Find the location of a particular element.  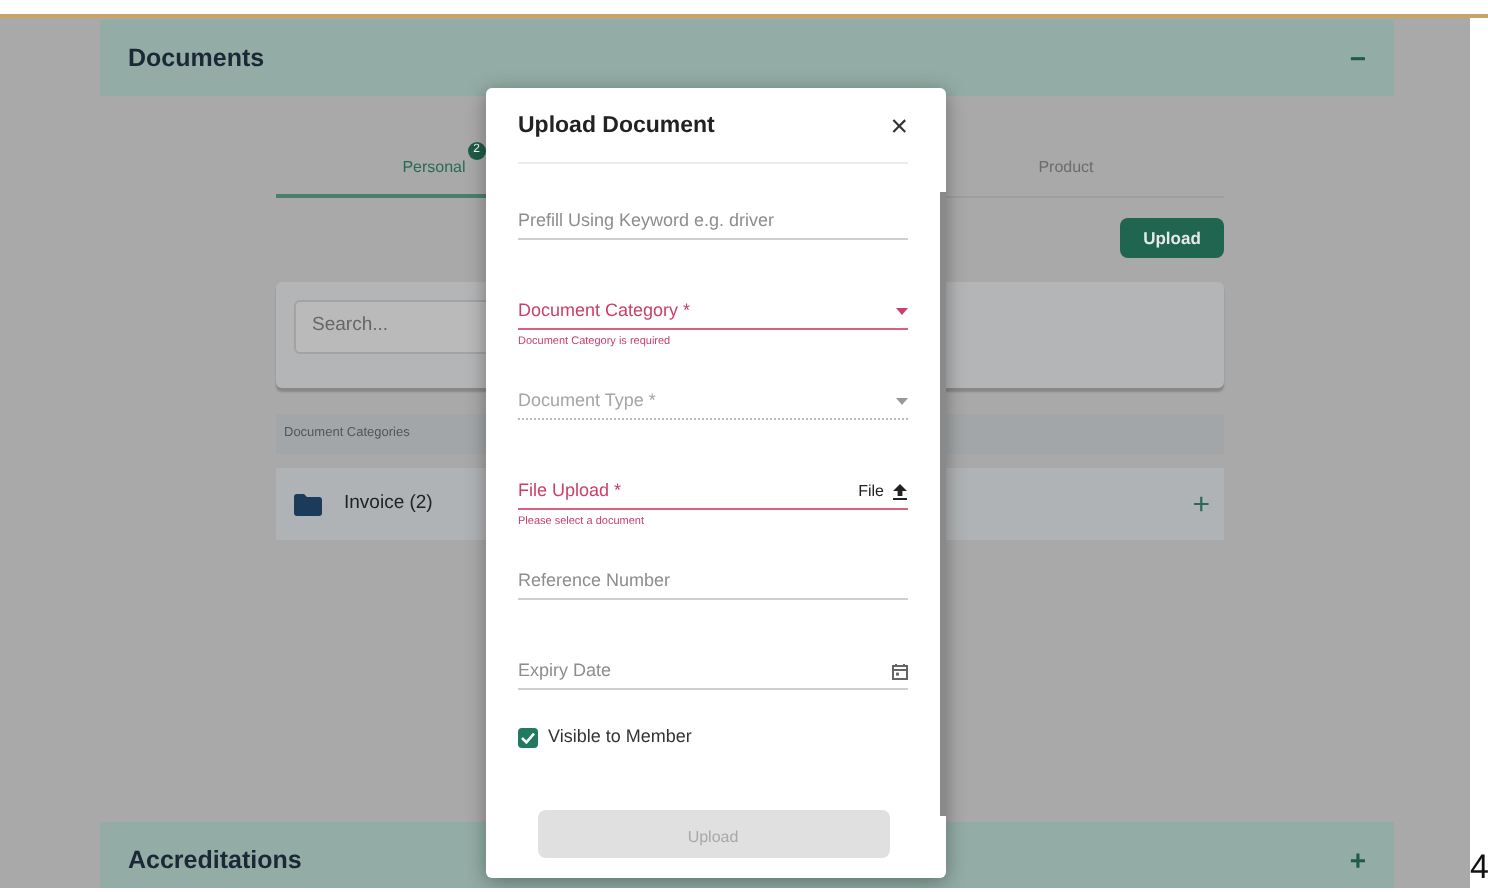

page-number: 4 is located at coordinates (1479, 868).